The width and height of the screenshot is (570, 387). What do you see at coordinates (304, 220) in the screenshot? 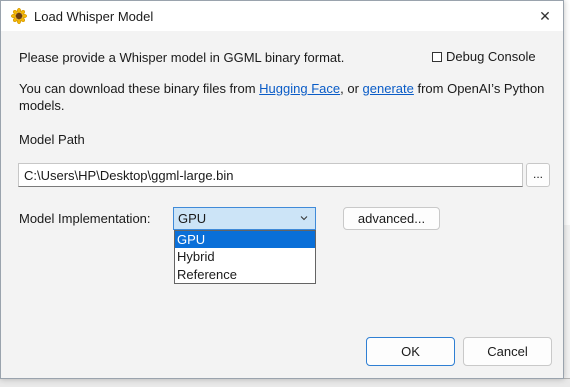
I see `chevron-down-icon` at bounding box center [304, 220].